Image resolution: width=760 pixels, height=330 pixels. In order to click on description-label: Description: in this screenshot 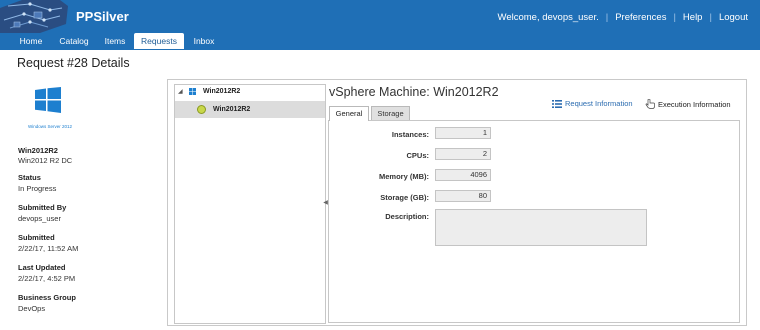, I will do `click(407, 216)`.